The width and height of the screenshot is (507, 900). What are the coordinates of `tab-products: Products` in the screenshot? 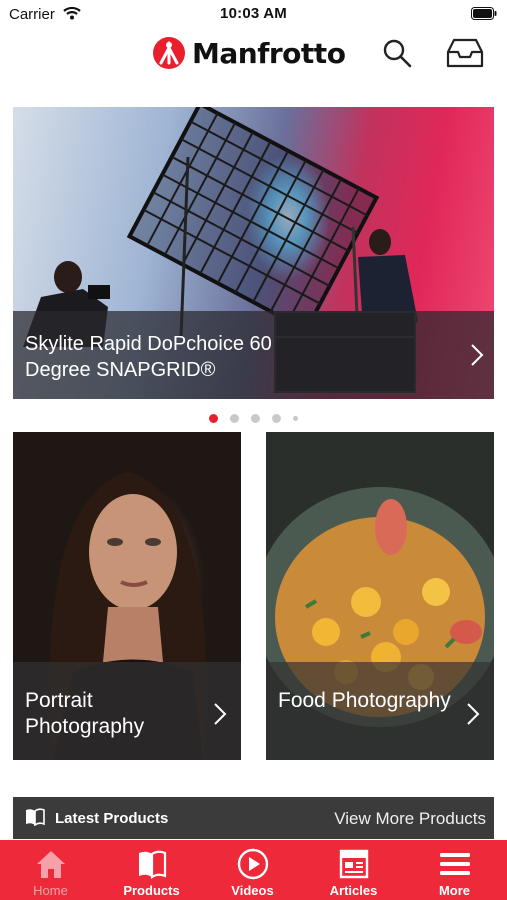 It's located at (151, 870).